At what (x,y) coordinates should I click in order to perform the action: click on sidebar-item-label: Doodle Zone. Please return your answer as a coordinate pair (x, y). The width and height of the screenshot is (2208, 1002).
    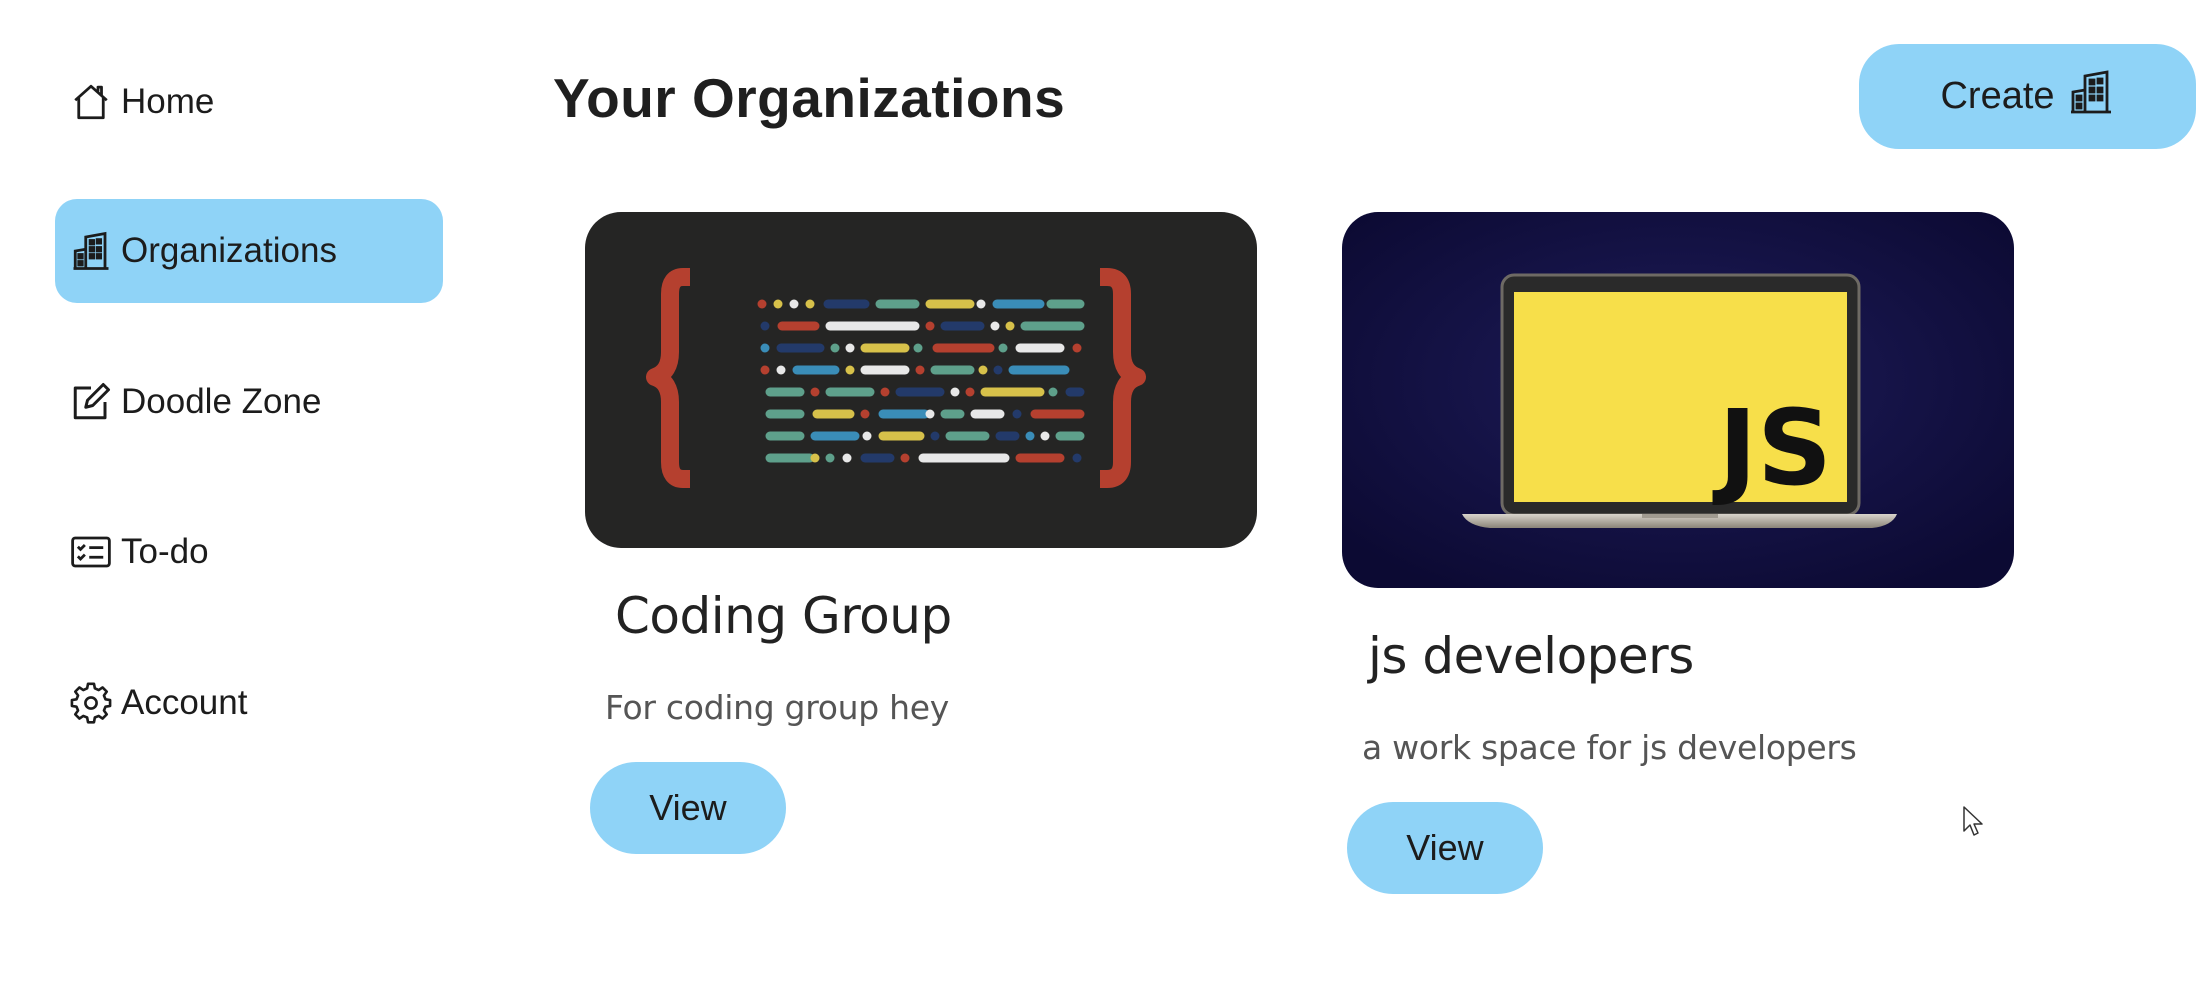
    Looking at the image, I should click on (221, 401).